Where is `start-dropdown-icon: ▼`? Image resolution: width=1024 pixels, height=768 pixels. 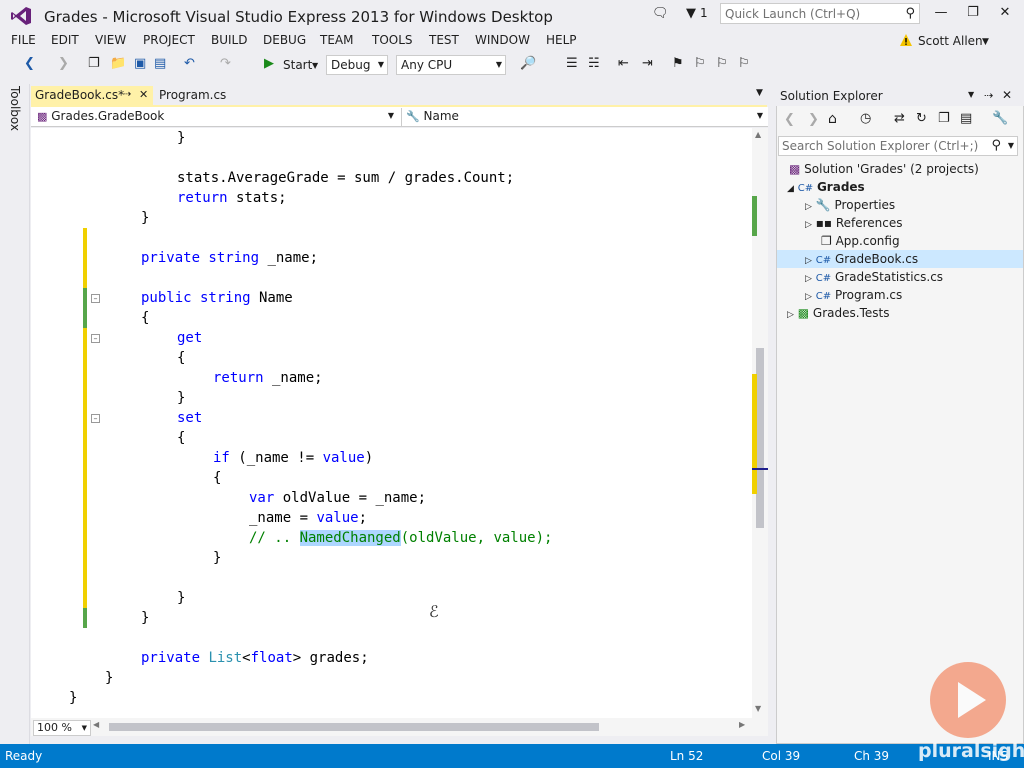
start-dropdown-icon: ▼ is located at coordinates (315, 65).